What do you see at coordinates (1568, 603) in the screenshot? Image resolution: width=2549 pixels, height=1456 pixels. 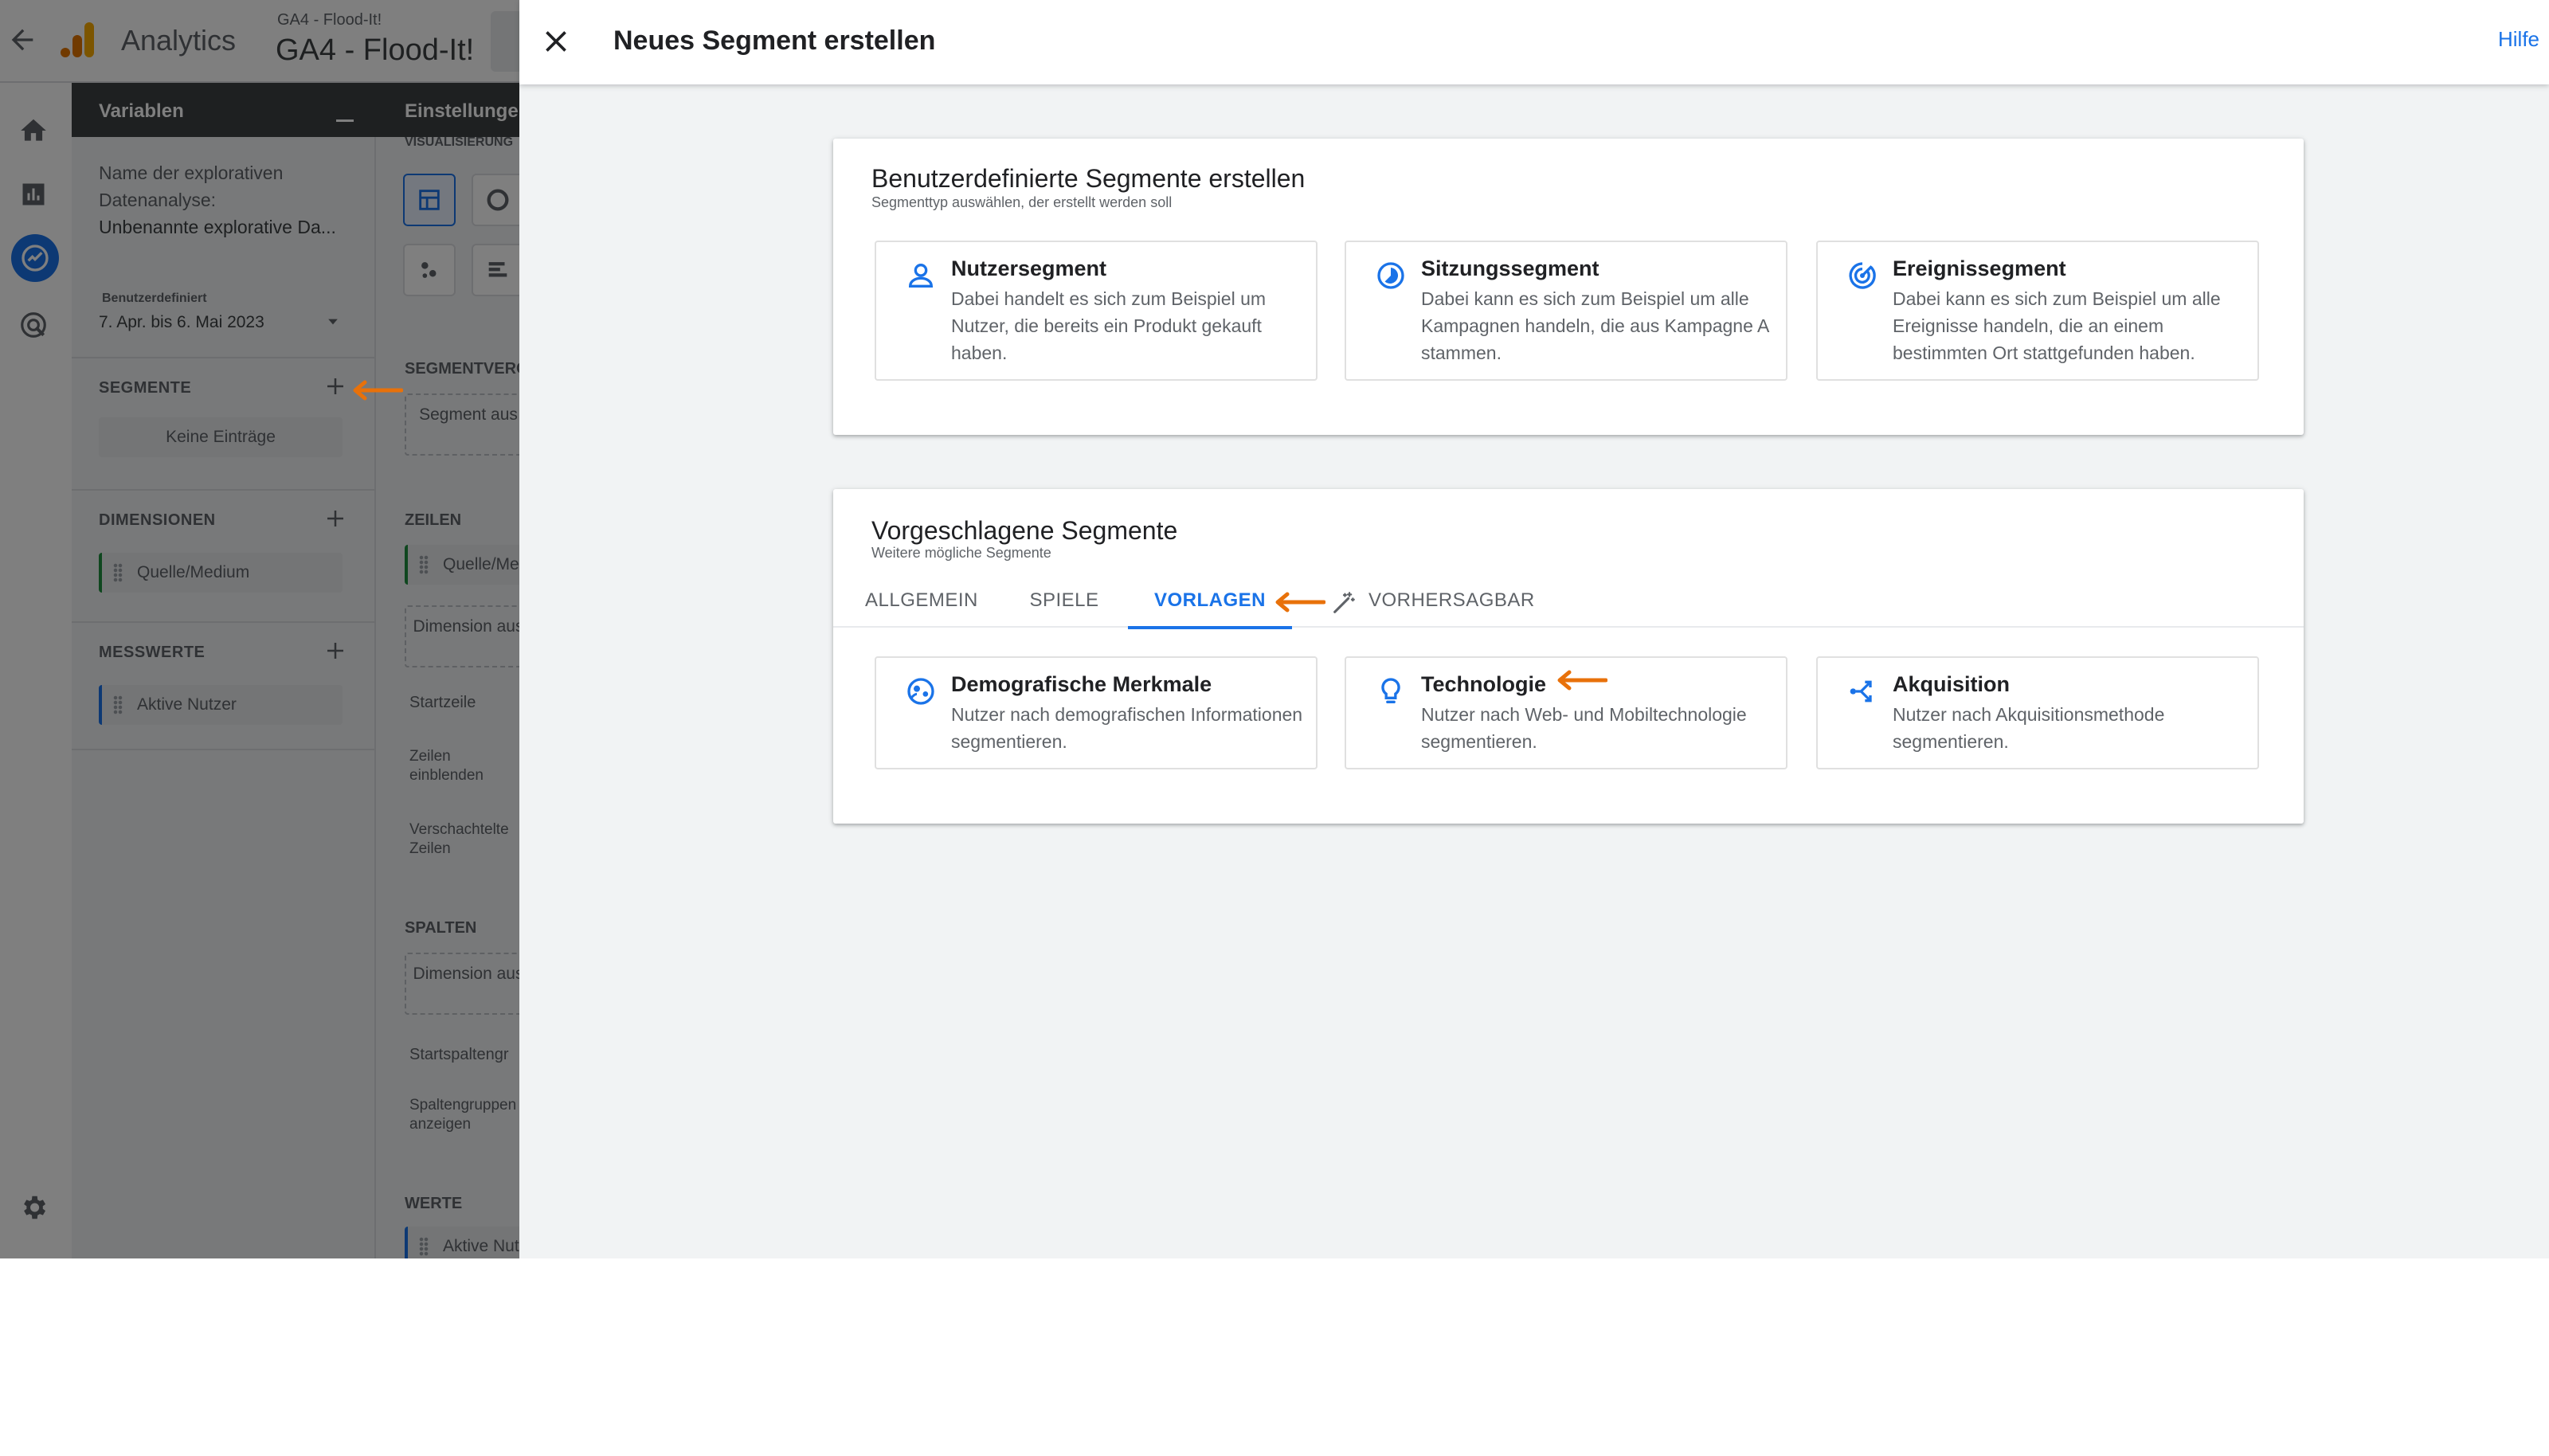 I see `suggested-tabs: ALLGEMEIN SPIELE VORLAGEN VORHERSAGBAR` at bounding box center [1568, 603].